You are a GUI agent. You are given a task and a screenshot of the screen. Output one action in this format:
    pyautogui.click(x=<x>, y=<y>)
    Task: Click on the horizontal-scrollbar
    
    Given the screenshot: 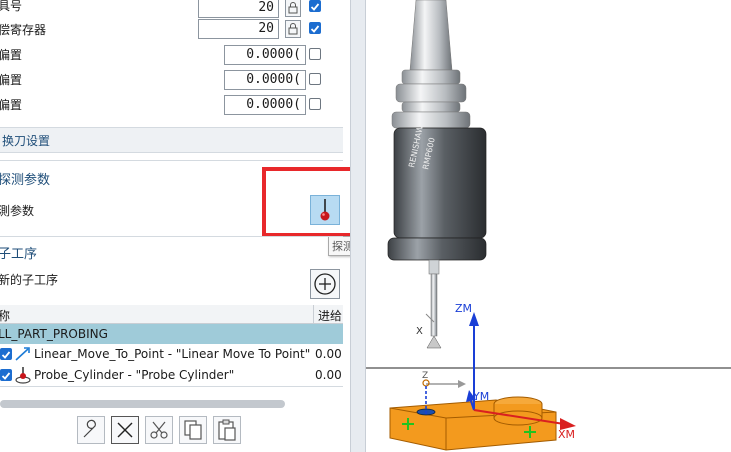 What is the action you would take?
    pyautogui.click(x=142, y=404)
    